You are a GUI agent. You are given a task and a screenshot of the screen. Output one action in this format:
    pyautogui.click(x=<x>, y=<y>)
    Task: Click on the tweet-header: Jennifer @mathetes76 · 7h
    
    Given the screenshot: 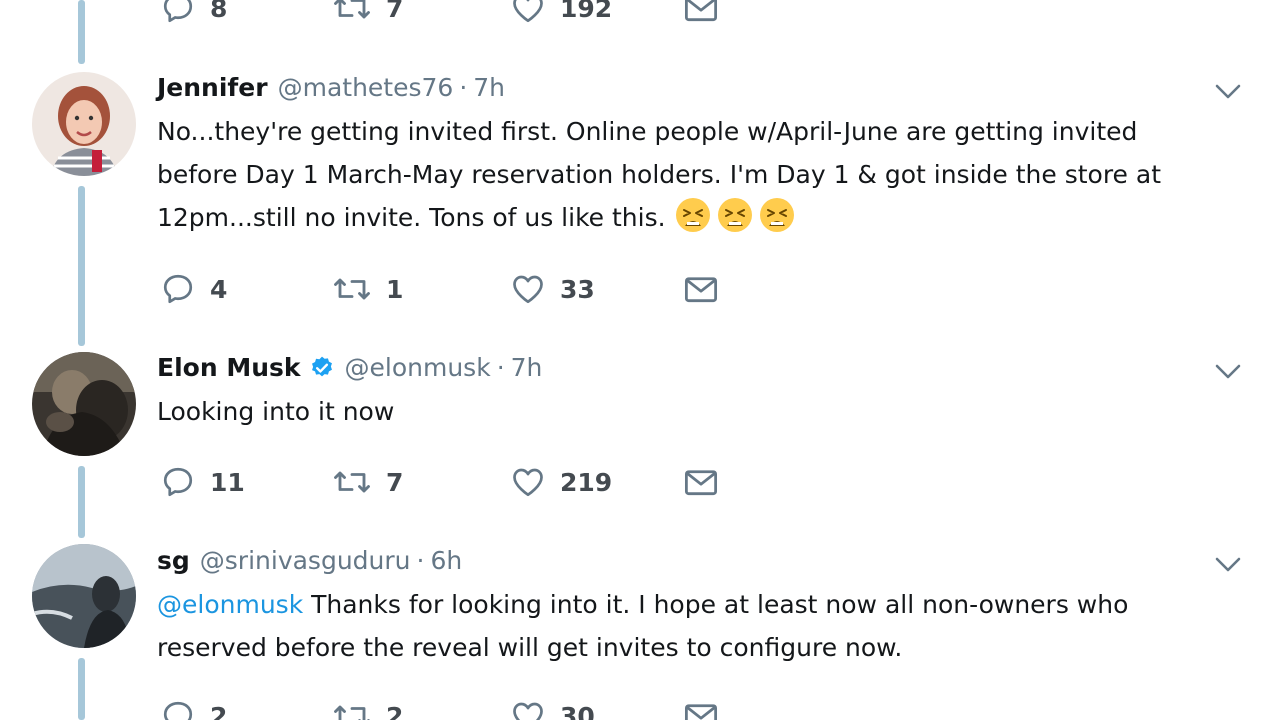 What is the action you would take?
    pyautogui.click(x=331, y=88)
    